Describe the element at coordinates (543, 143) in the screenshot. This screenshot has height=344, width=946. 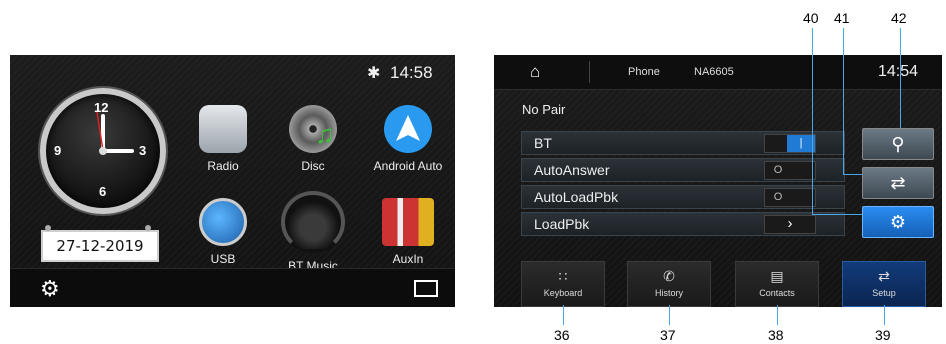
I see `row-label: BT` at that location.